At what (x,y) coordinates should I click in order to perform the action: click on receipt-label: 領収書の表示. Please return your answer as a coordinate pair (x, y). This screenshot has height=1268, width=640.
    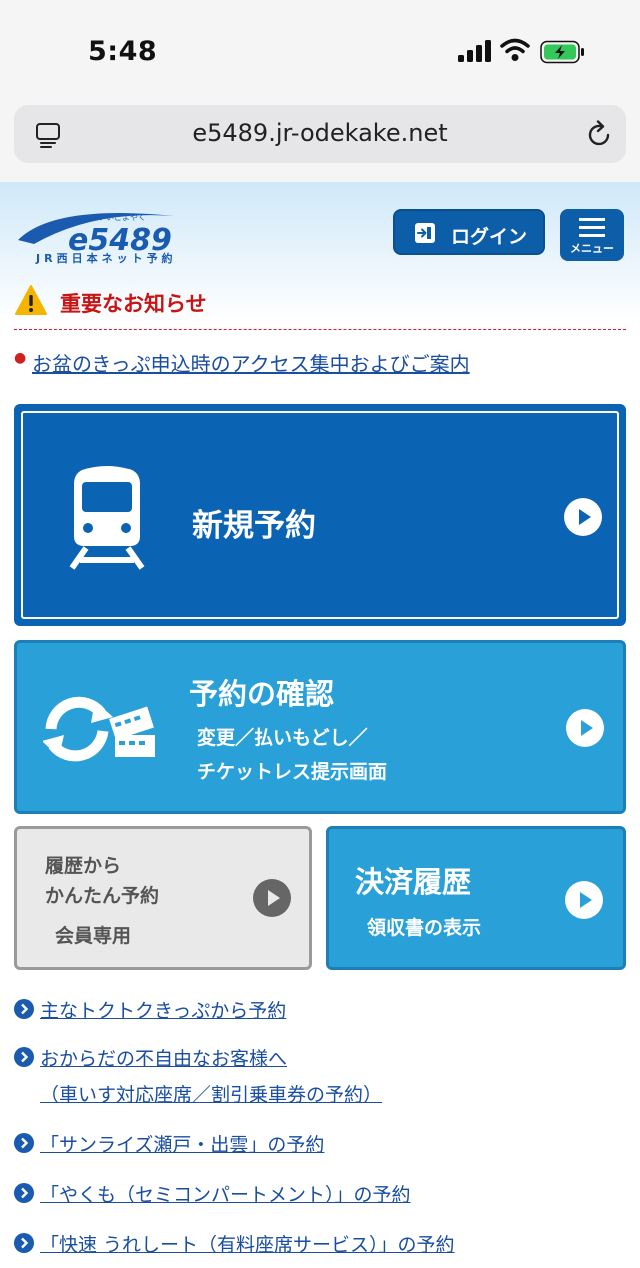
    Looking at the image, I should click on (424, 928).